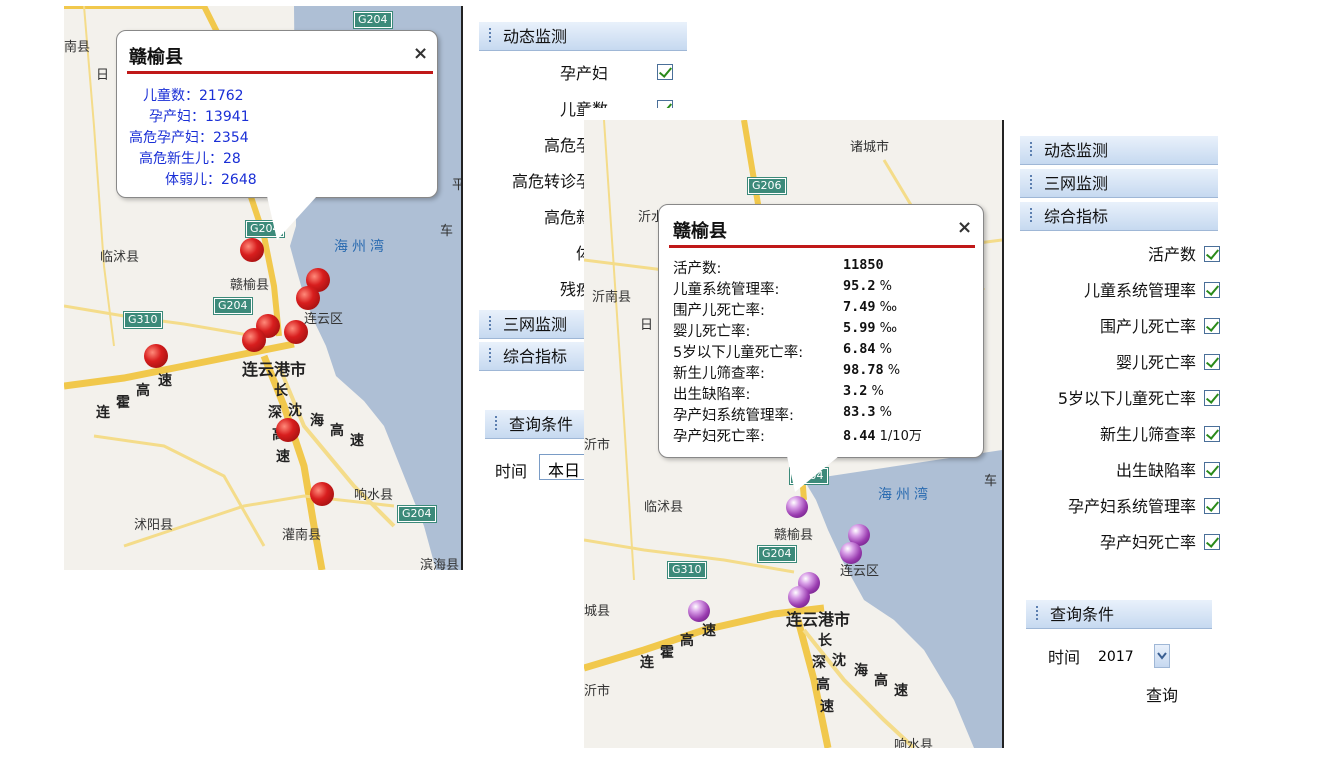 The image size is (1319, 768). Describe the element at coordinates (281, 391) in the screenshot. I see `highway-char: 长` at that location.